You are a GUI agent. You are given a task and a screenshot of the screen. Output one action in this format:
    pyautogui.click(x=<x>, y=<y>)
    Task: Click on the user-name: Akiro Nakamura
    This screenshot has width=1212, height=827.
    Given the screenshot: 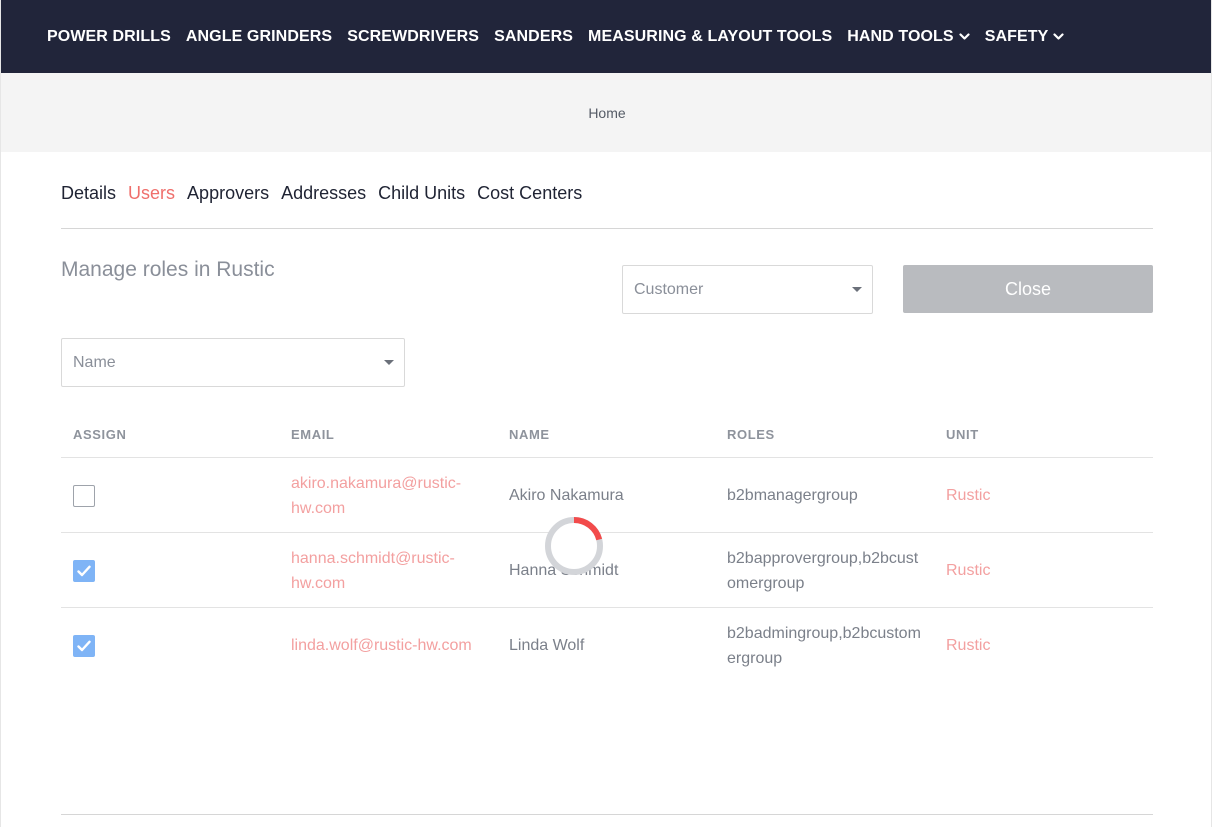 What is the action you would take?
    pyautogui.click(x=566, y=495)
    